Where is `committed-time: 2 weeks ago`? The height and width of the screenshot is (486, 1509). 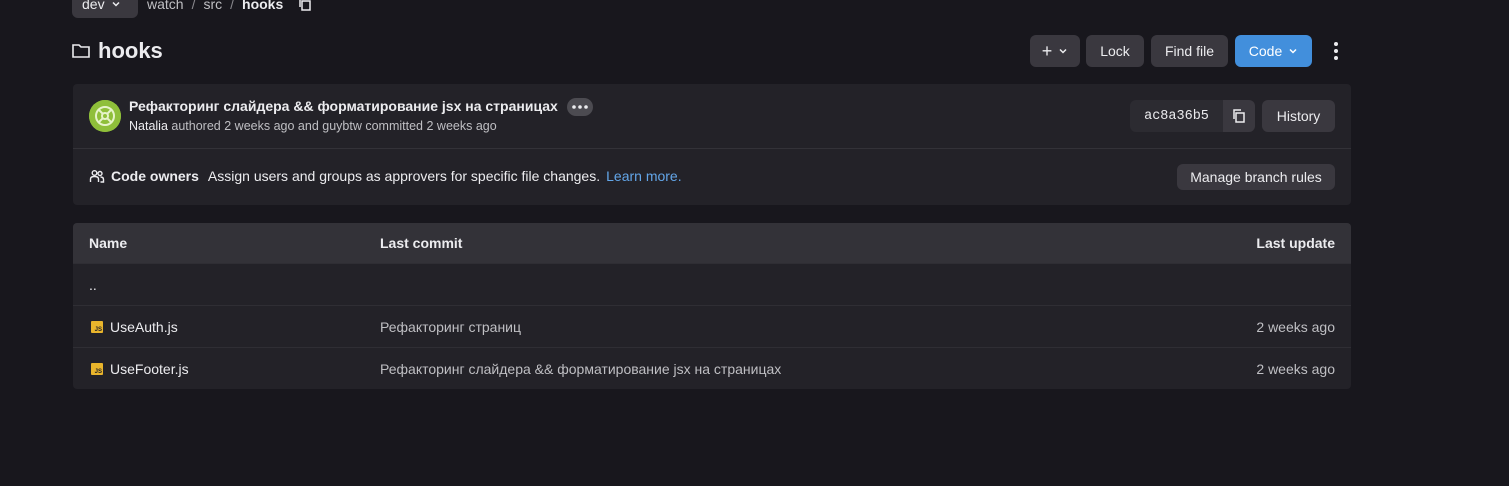
committed-time: 2 weeks ago is located at coordinates (461, 126).